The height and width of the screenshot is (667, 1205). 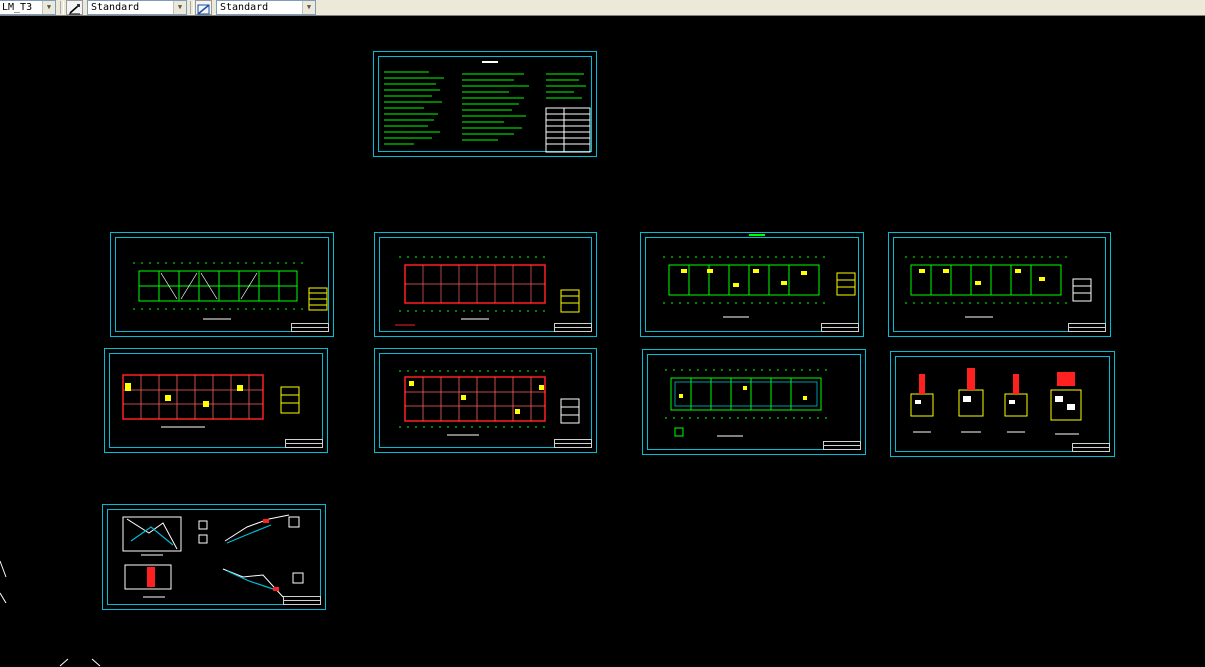 I want to click on sheet-stair-details, so click(x=214, y=557).